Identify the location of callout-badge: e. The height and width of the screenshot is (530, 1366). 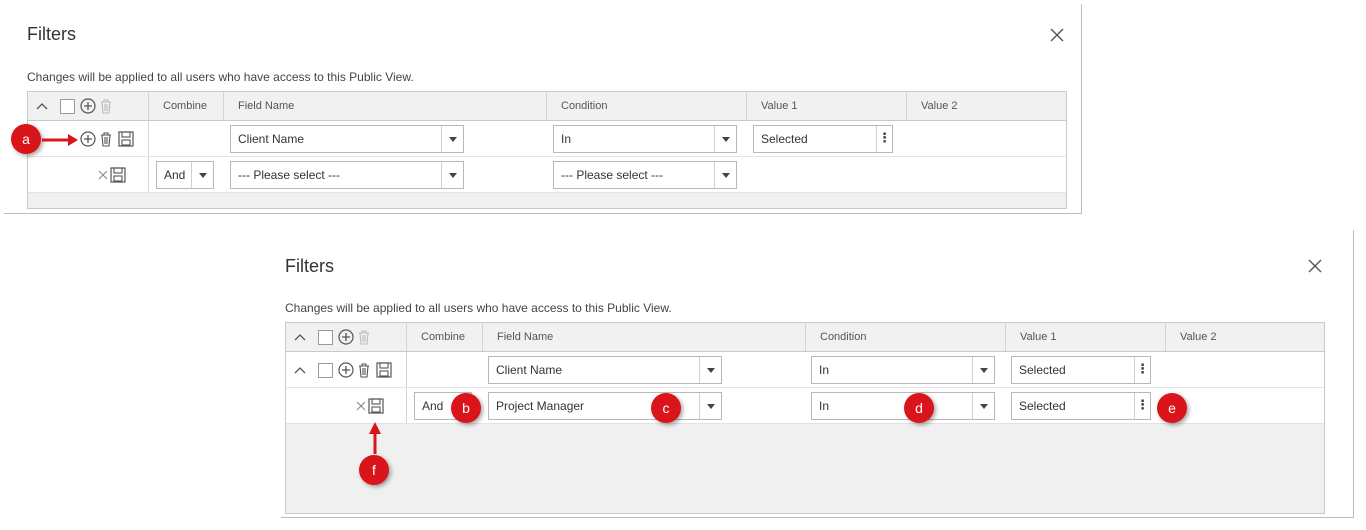
(1172, 408).